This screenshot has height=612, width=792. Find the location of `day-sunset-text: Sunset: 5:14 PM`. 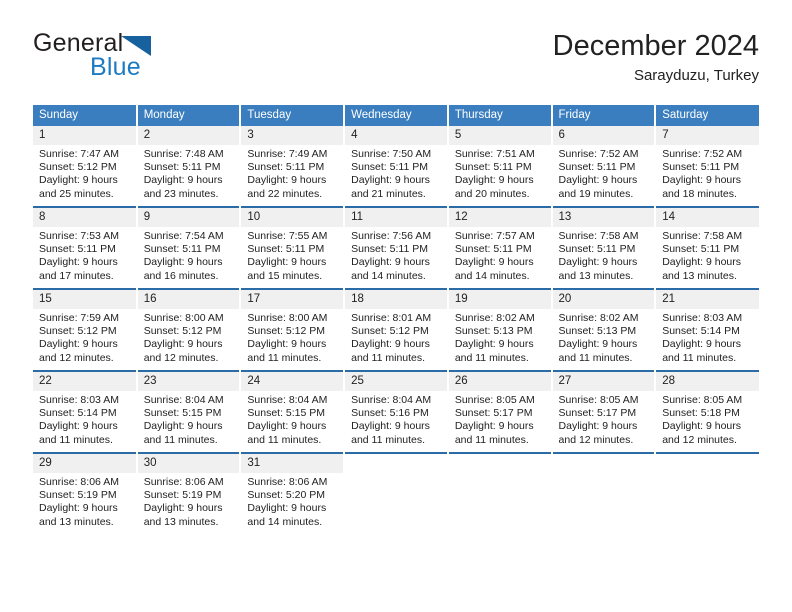

day-sunset-text: Sunset: 5:14 PM is located at coordinates (701, 331).